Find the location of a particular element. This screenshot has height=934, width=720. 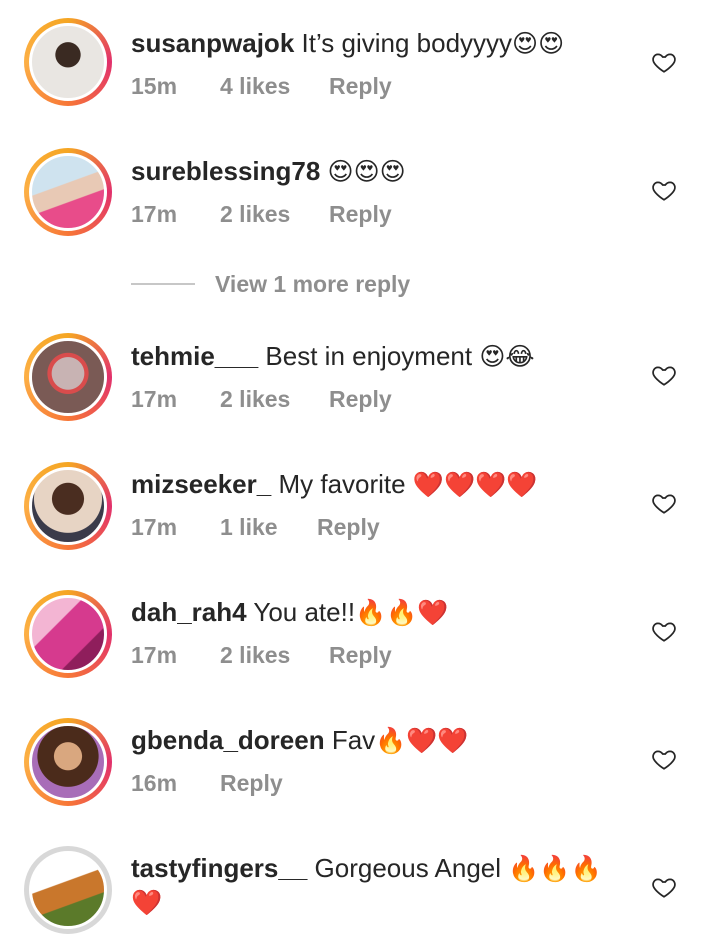

comment-username: tehmie___ is located at coordinates (194, 356).